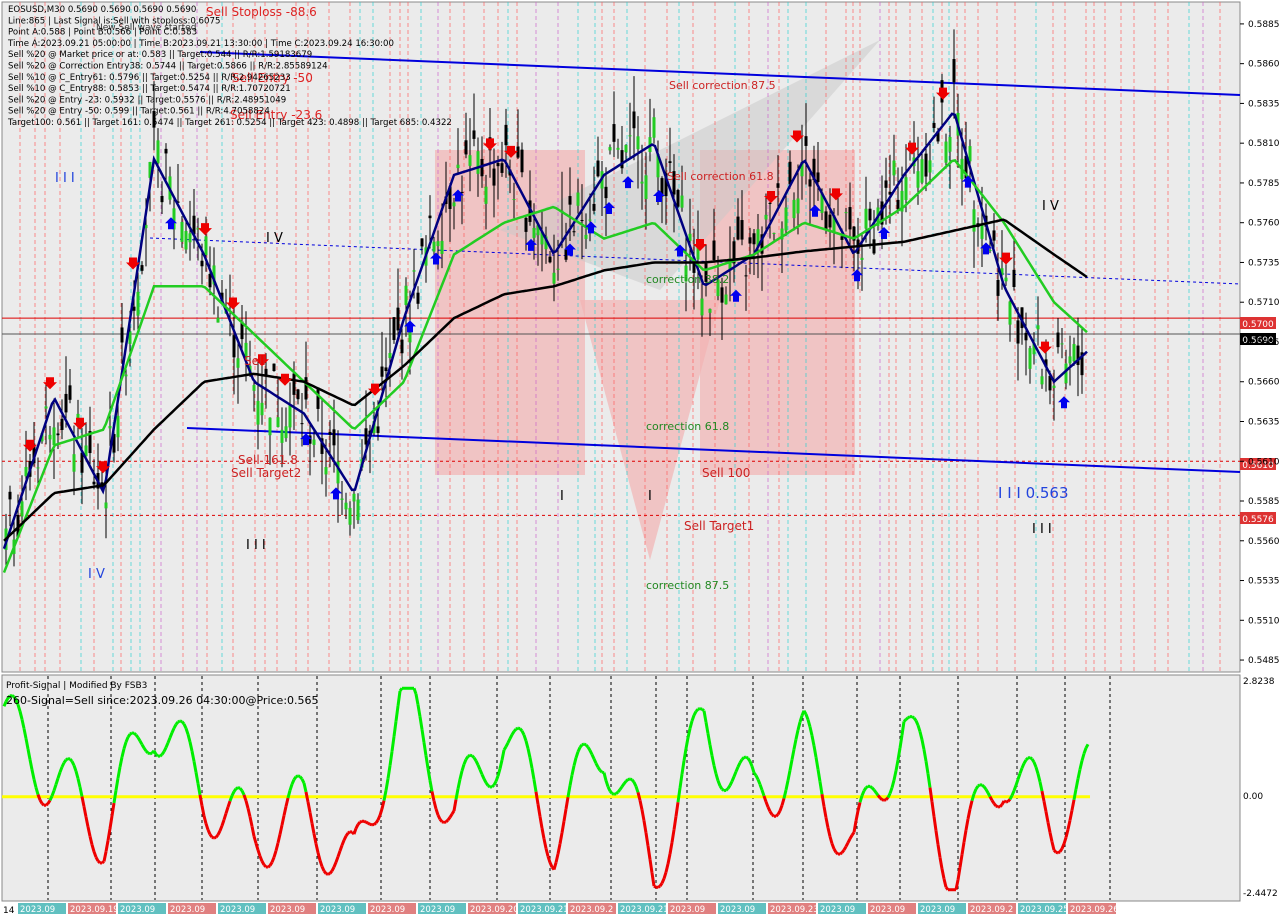  Describe the element at coordinates (794, 910) in the screenshot. I see `time-tick-label: 2023.09.23` at that location.